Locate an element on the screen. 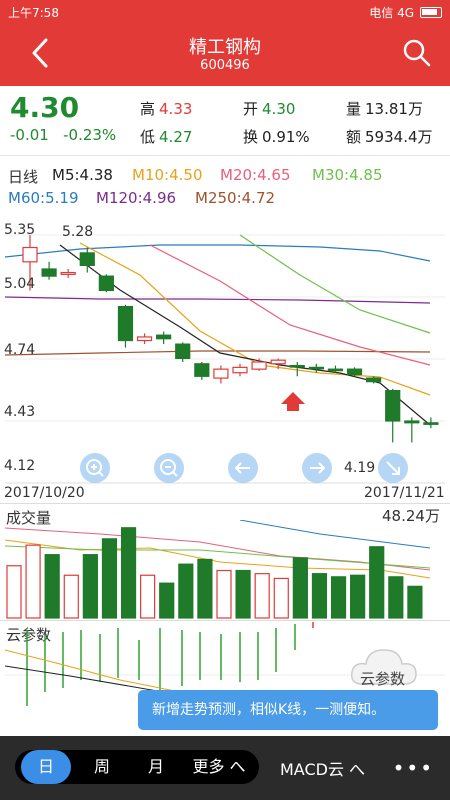 This screenshot has width=450, height=800. ma20-label: M20:4.65 is located at coordinates (255, 175).